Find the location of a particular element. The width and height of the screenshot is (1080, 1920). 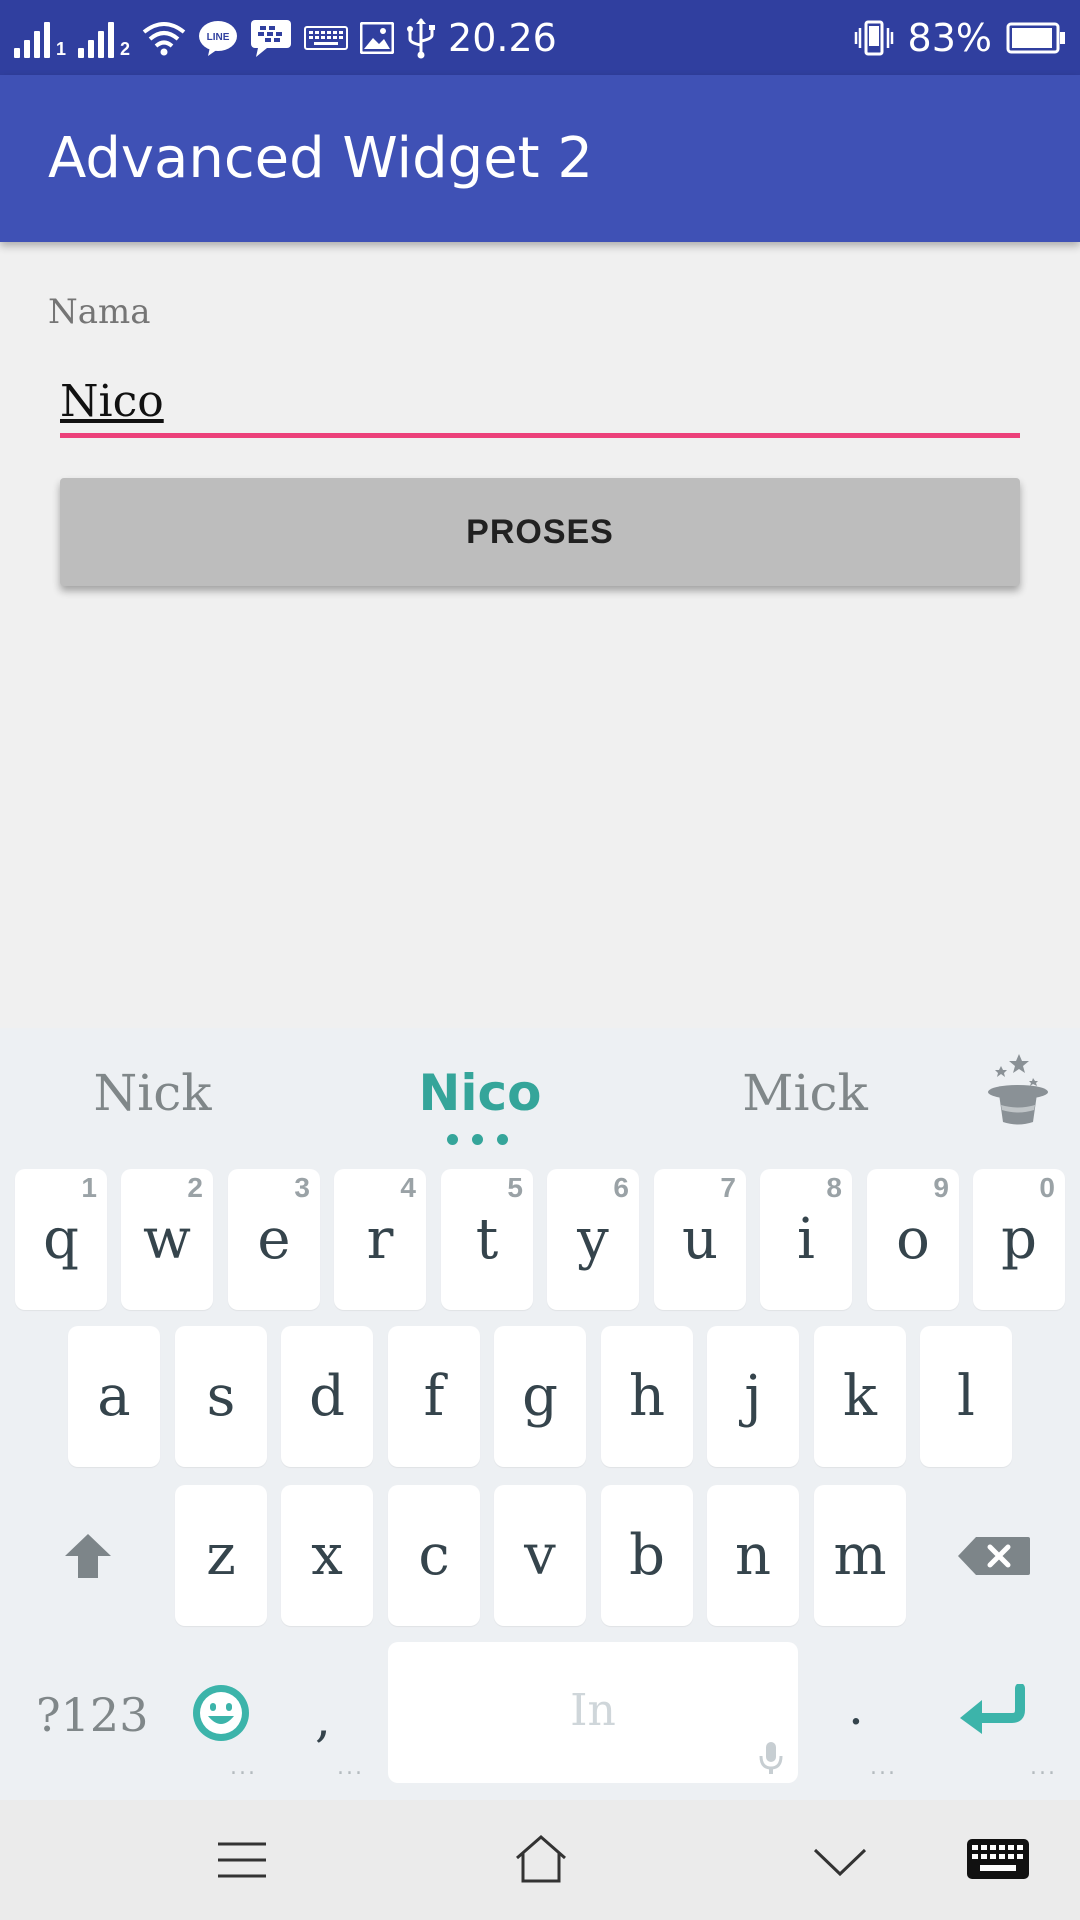

key-s: s is located at coordinates (221, 1396).